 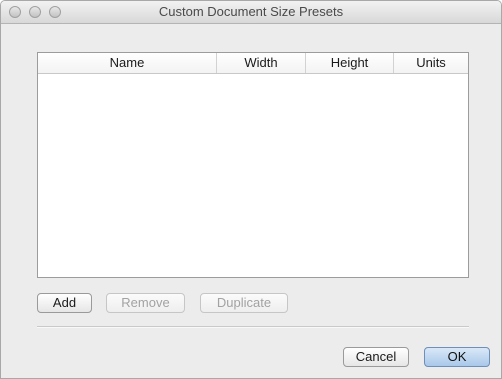 I want to click on remove-button: Remove, so click(x=145, y=303).